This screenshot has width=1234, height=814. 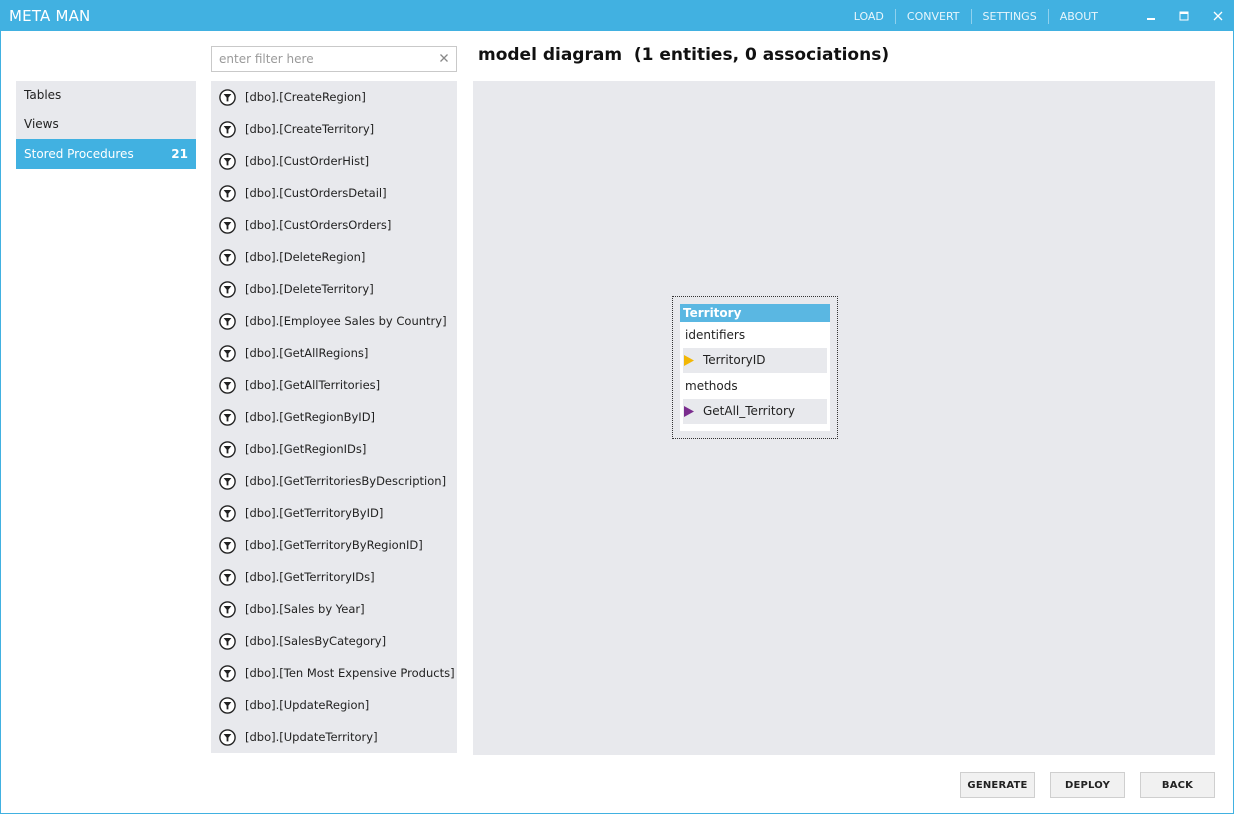 I want to click on list-item-label: [dbo].[UpdateTerritory], so click(x=311, y=737).